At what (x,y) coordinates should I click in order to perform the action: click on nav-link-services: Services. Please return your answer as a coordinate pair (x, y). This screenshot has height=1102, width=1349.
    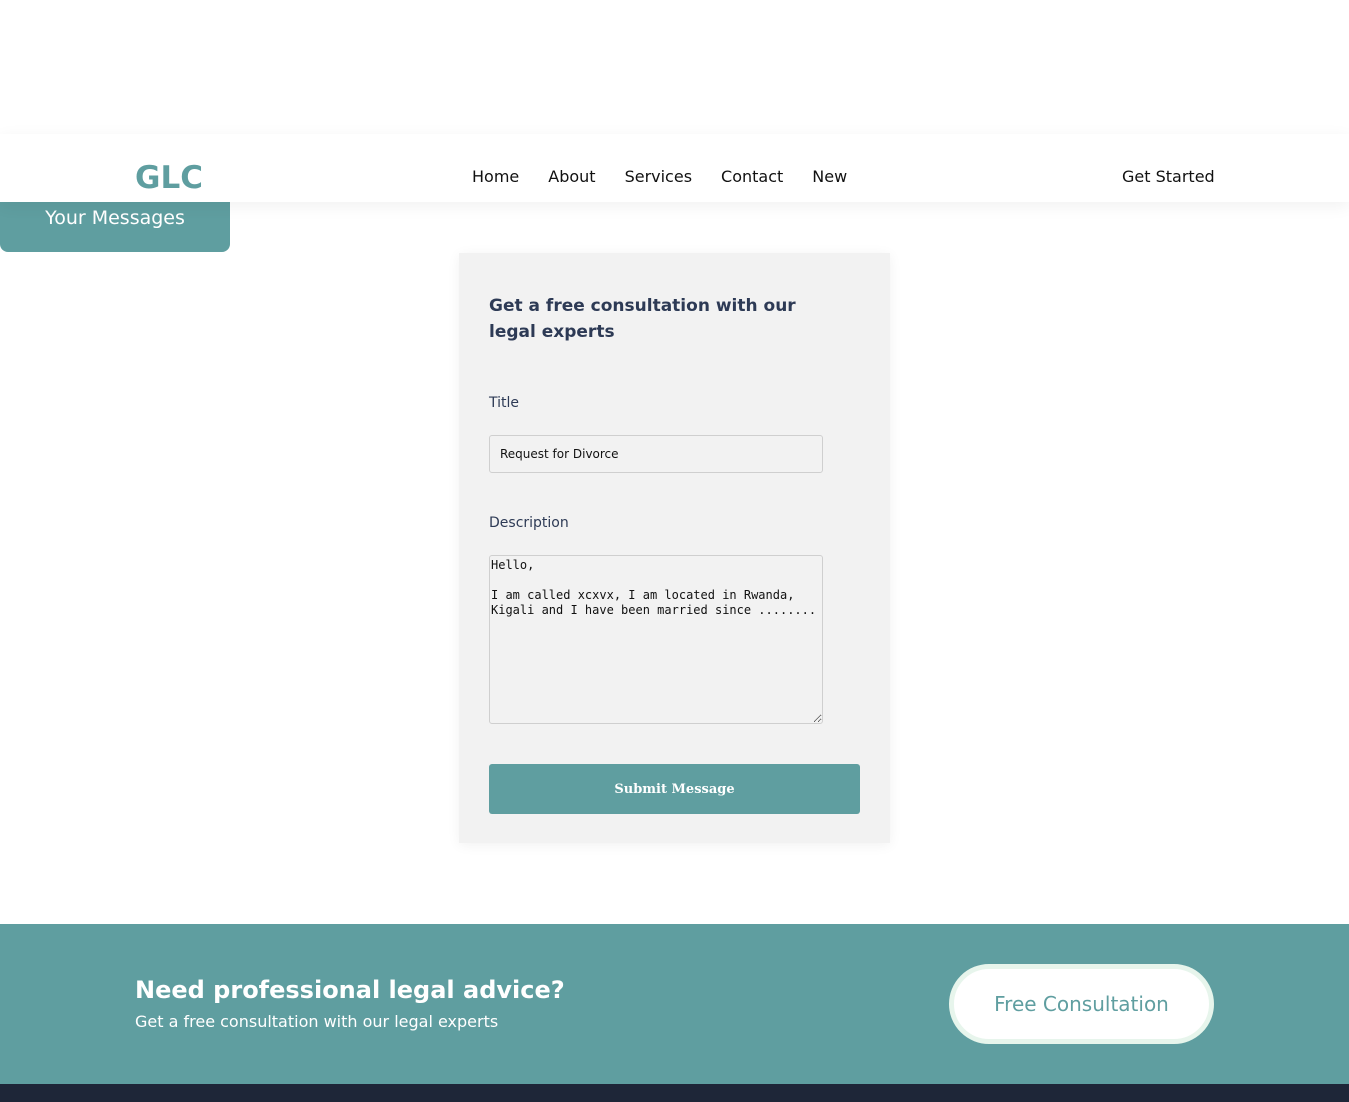
    Looking at the image, I should click on (658, 177).